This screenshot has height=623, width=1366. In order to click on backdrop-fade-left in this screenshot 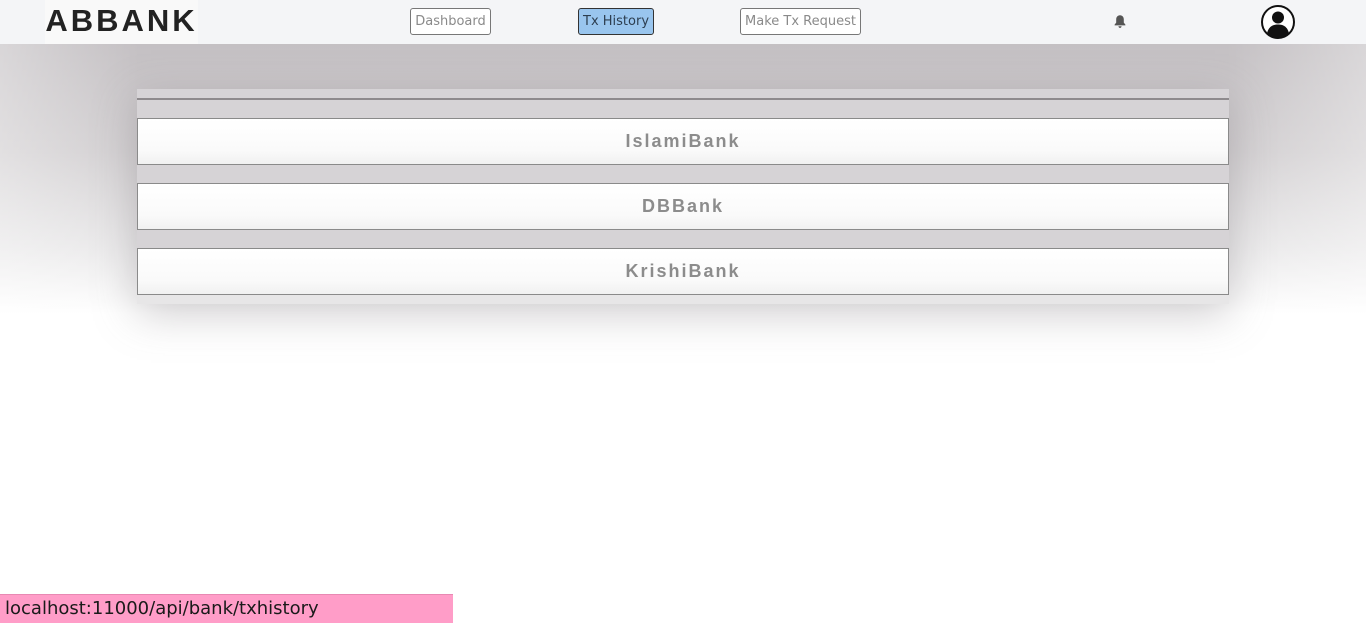, I will do `click(70, 179)`.